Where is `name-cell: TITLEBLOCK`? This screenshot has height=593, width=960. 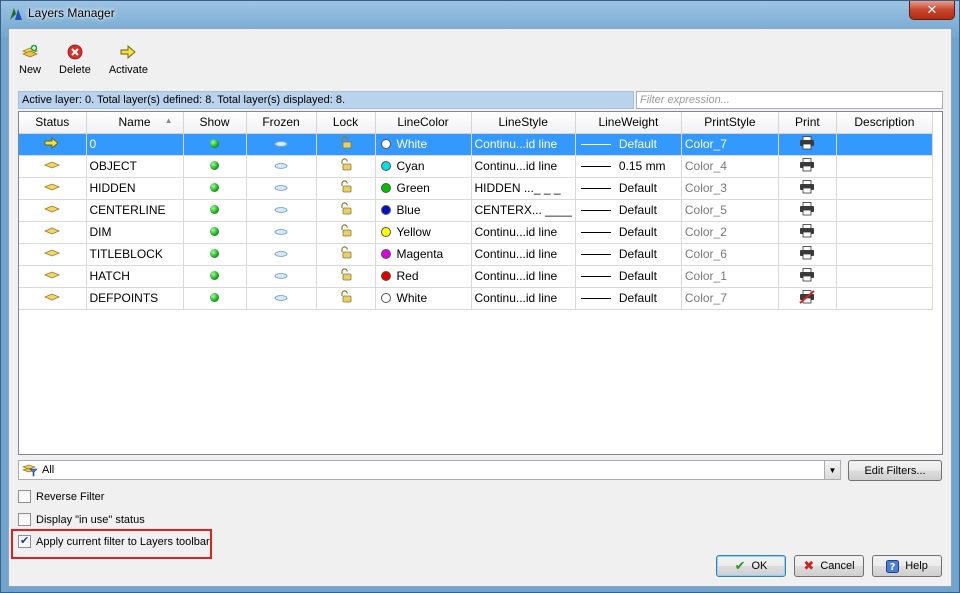
name-cell: TITLEBLOCK is located at coordinates (135, 254).